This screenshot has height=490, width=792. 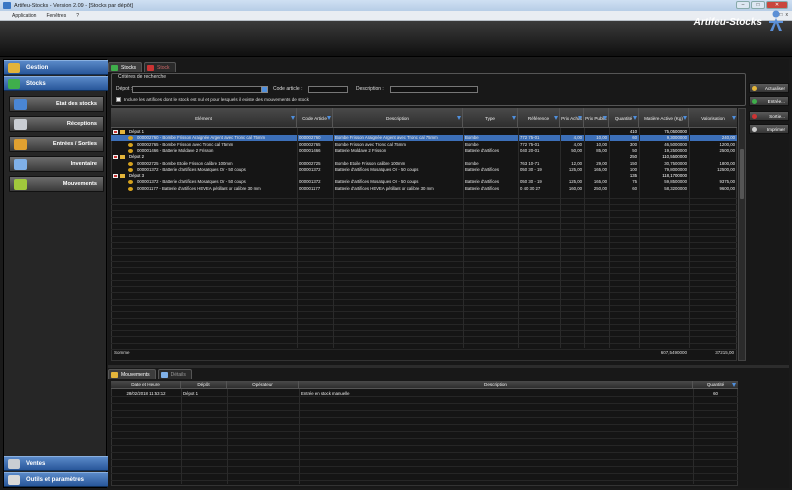 I want to click on col-type: Type, so click(x=490, y=118).